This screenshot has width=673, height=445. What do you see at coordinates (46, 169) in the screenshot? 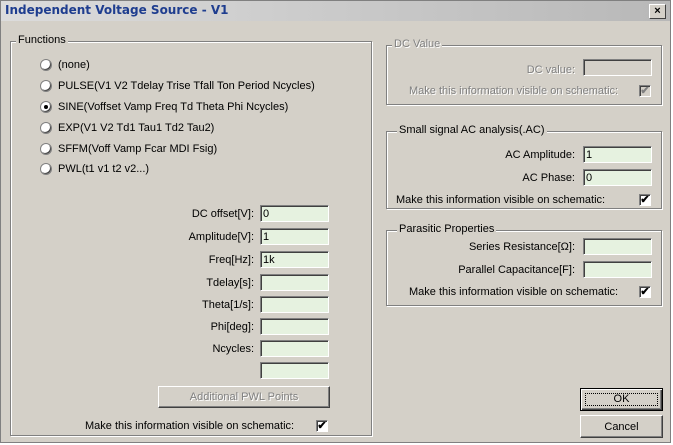
I see `radio-pwl` at bounding box center [46, 169].